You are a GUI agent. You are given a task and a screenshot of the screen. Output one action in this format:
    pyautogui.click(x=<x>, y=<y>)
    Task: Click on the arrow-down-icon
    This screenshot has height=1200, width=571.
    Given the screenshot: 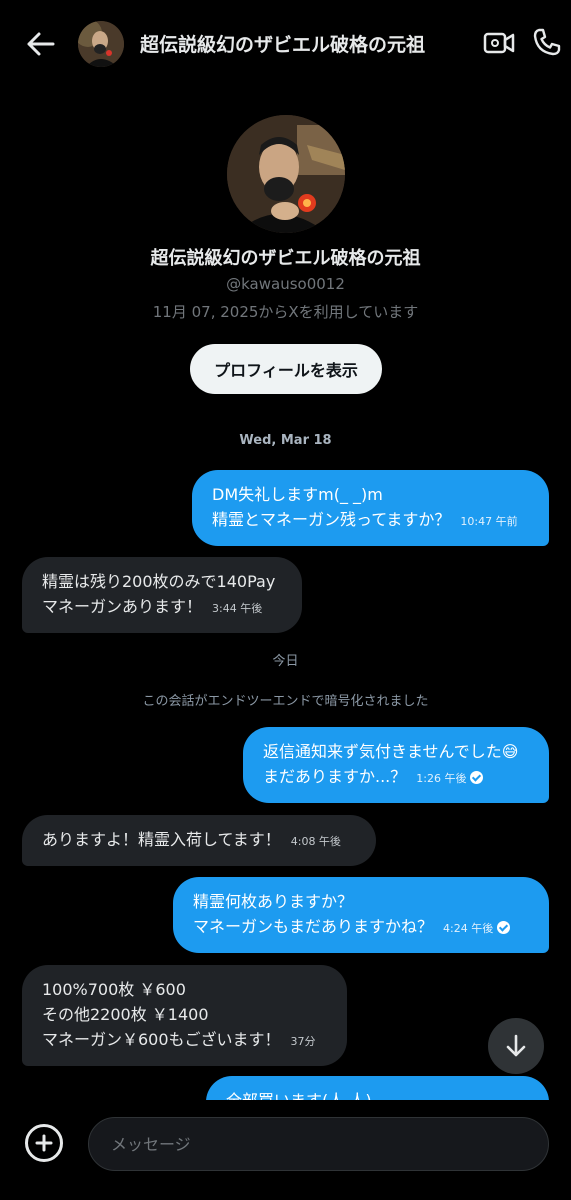 What is the action you would take?
    pyautogui.click(x=516, y=1045)
    